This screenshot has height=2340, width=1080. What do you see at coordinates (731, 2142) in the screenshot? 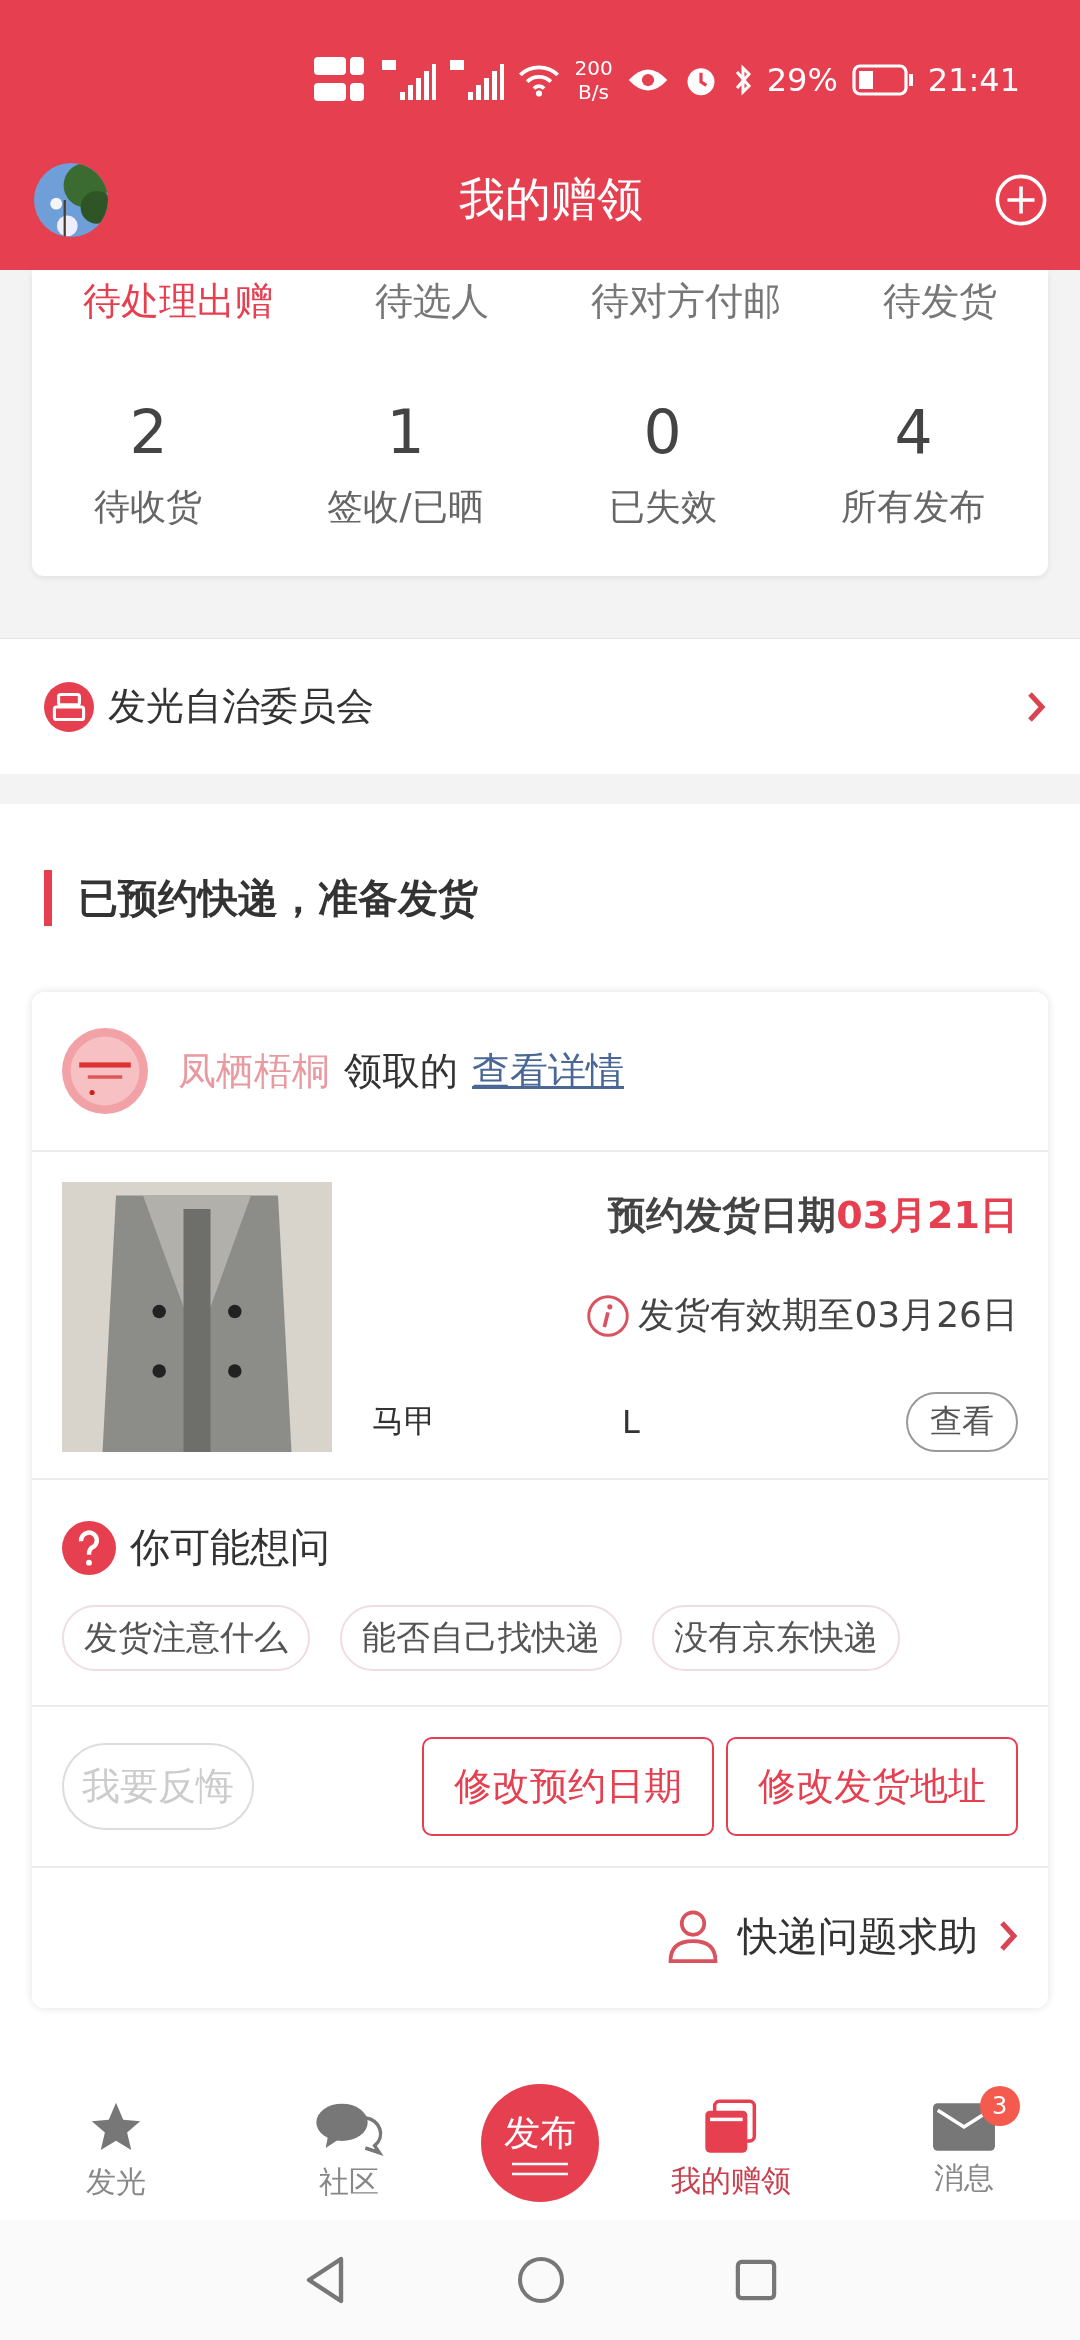
I see `nav-tab: 我的赠领` at bounding box center [731, 2142].